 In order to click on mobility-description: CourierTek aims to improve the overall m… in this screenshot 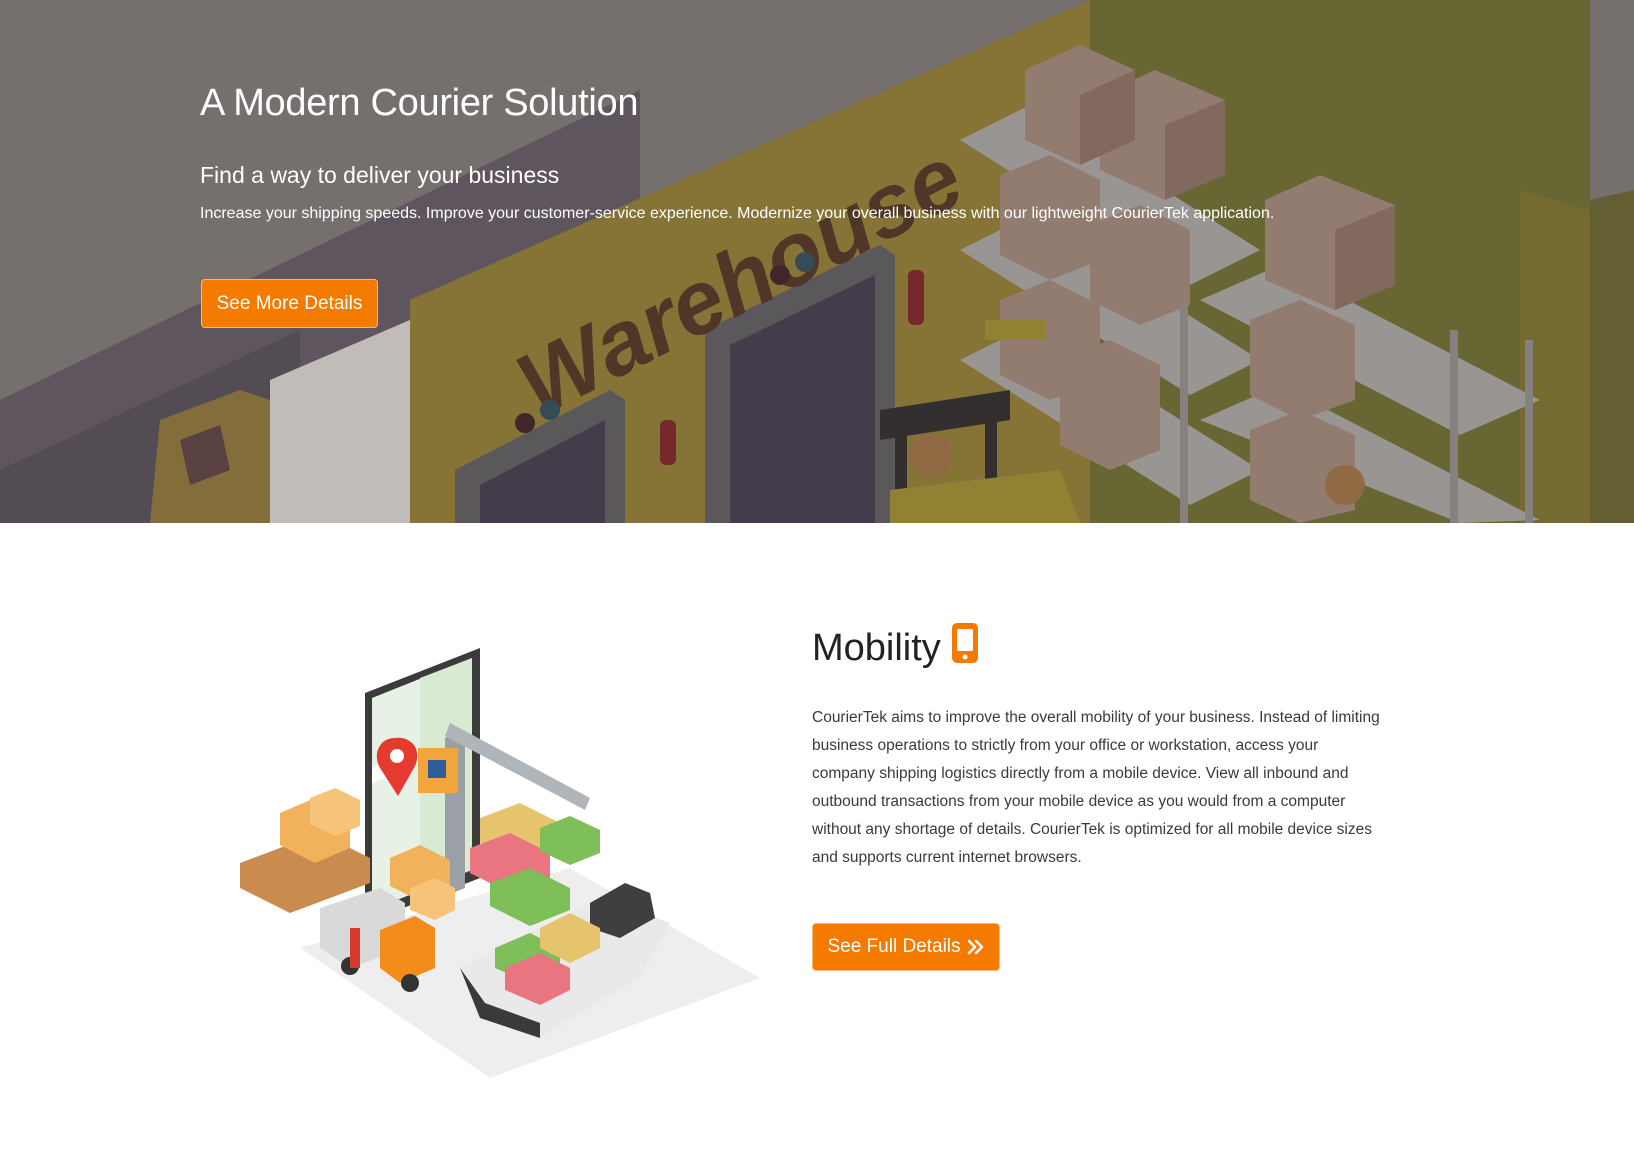, I will do `click(1096, 787)`.